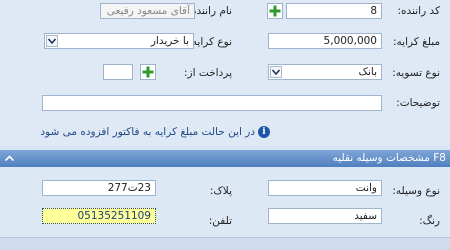 This screenshot has height=250, width=450. Describe the element at coordinates (429, 221) in the screenshot. I see `color-label: رنگ:` at that location.